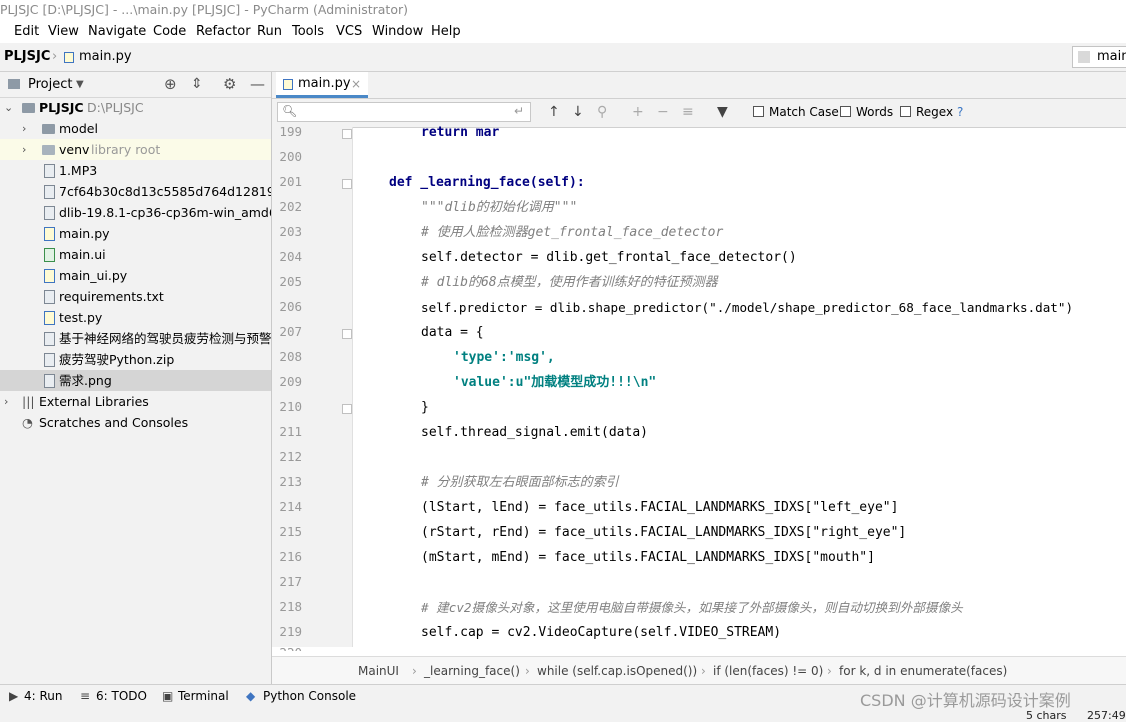  What do you see at coordinates (638, 112) in the screenshot?
I see `add-occurrence-icon: +` at bounding box center [638, 112].